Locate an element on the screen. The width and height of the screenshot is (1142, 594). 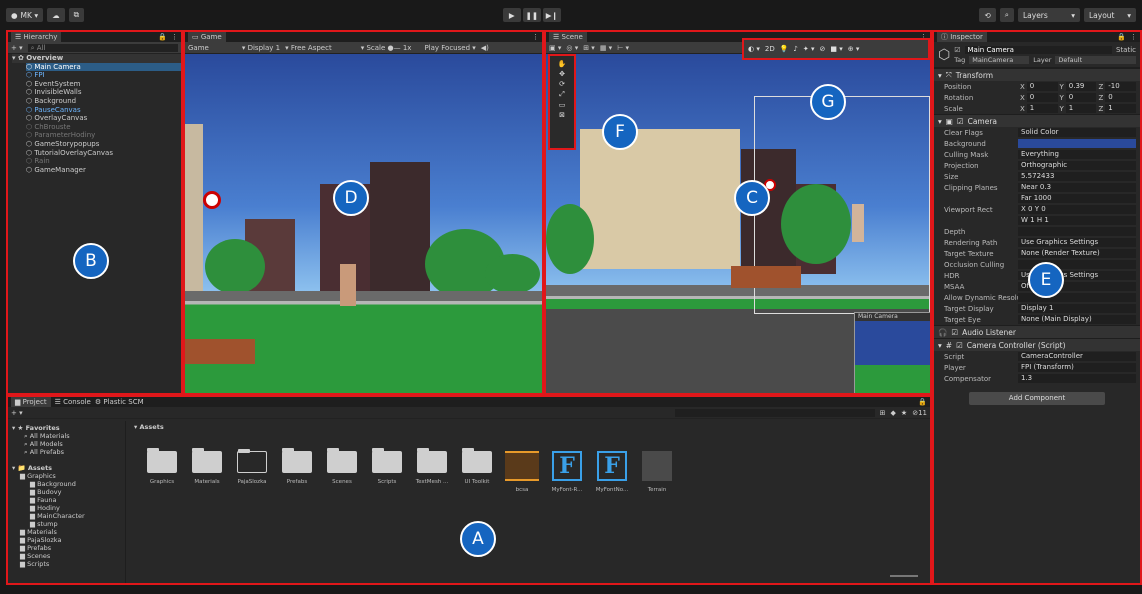
display-dropdown: ▾ Display 1 is located at coordinates (261, 48).